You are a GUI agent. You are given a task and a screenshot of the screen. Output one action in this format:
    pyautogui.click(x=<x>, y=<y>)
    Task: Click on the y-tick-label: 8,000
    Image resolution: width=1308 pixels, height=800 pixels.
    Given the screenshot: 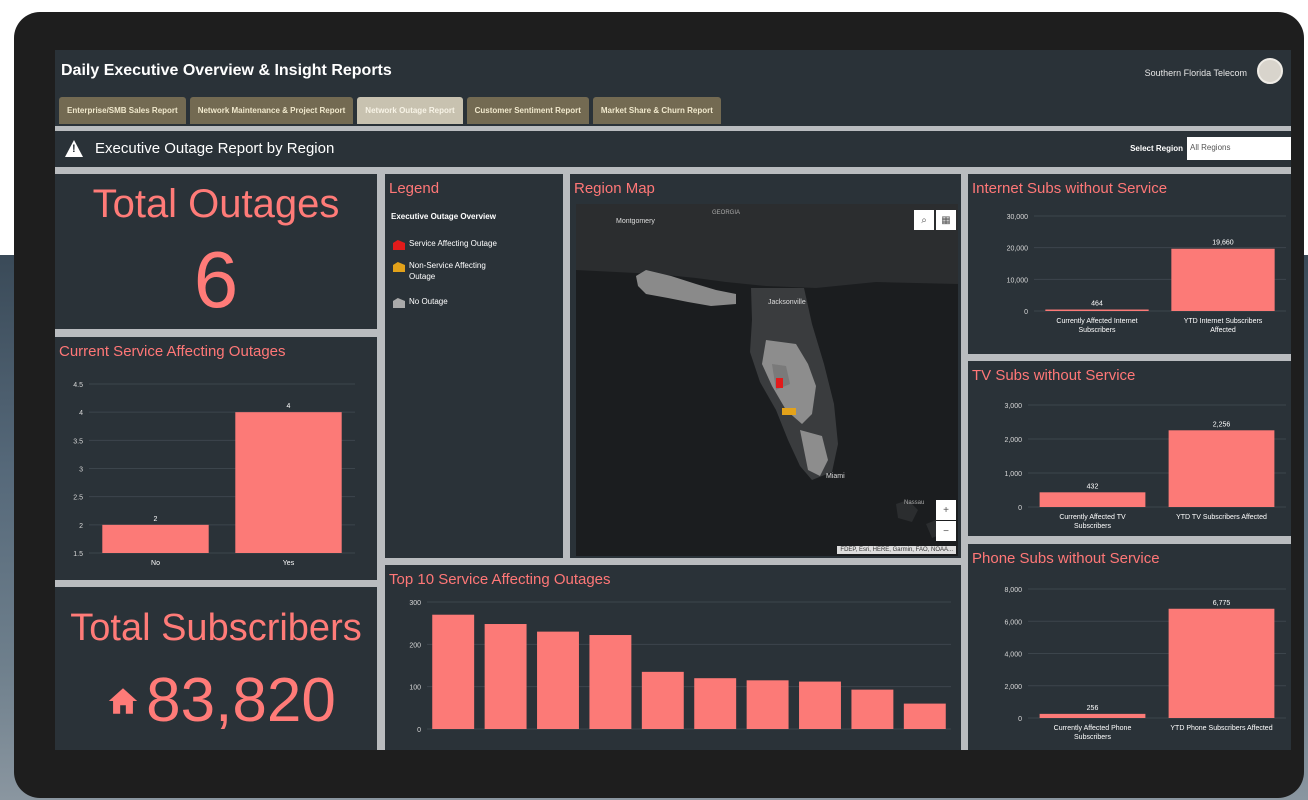 What is the action you would take?
    pyautogui.click(x=1013, y=590)
    